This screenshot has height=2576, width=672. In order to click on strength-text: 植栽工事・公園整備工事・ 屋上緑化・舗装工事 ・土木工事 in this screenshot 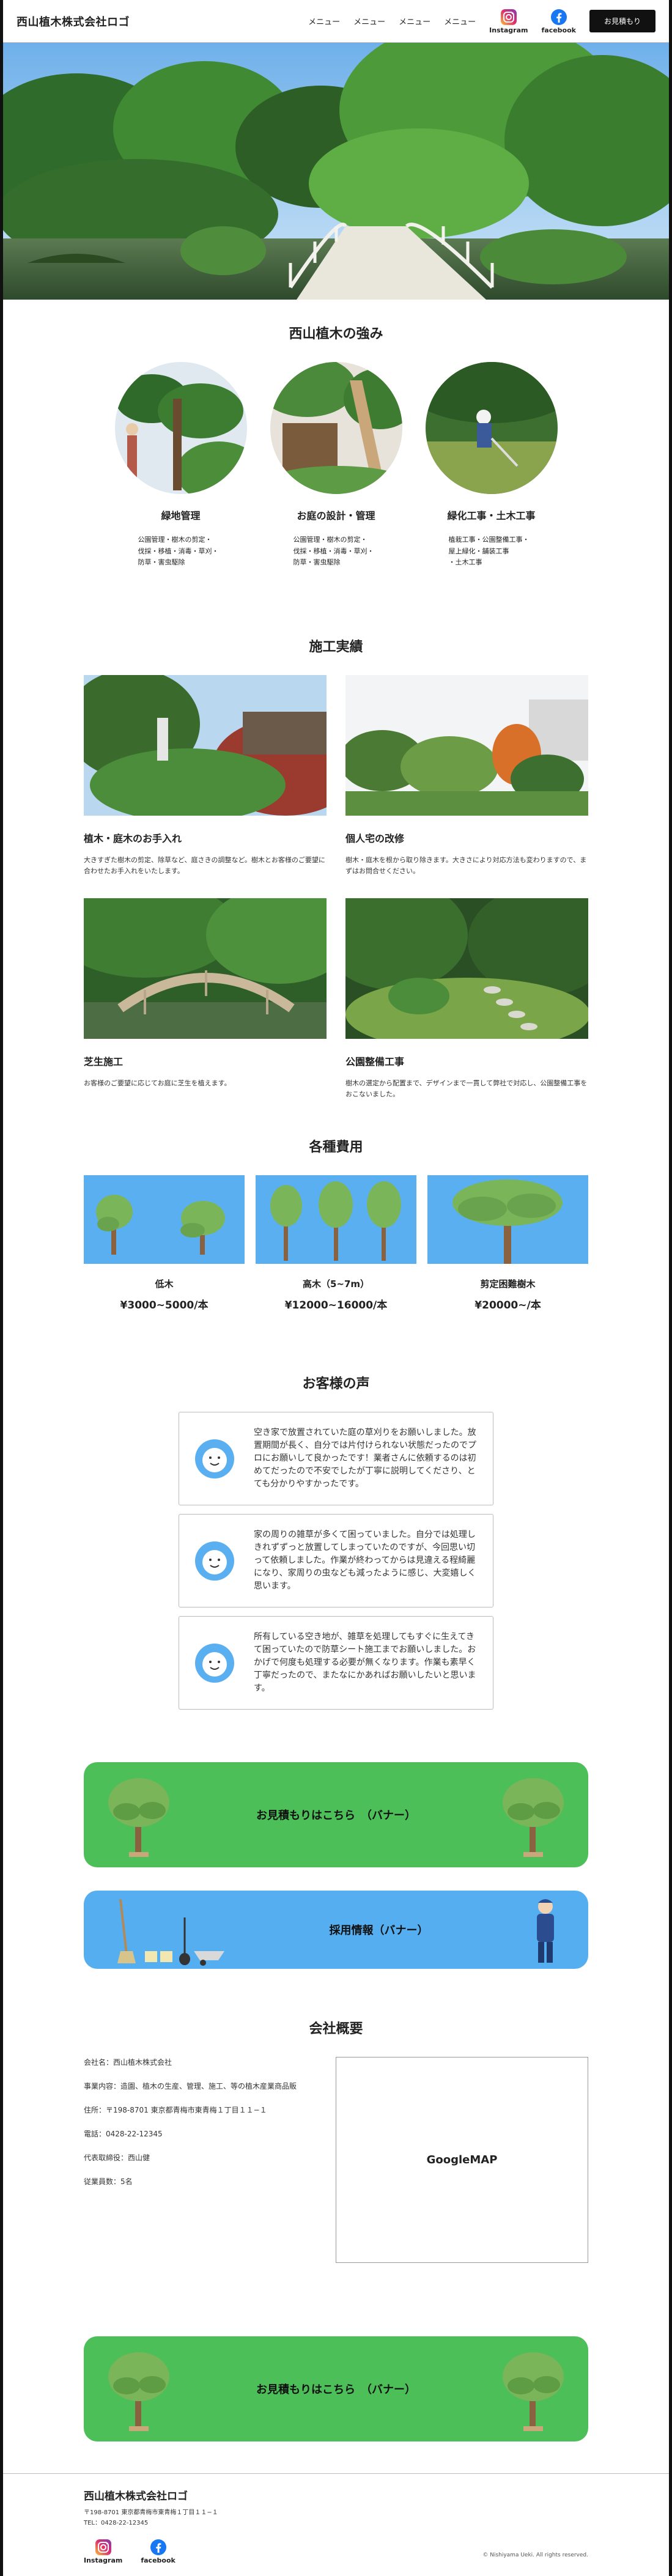, I will do `click(489, 551)`.